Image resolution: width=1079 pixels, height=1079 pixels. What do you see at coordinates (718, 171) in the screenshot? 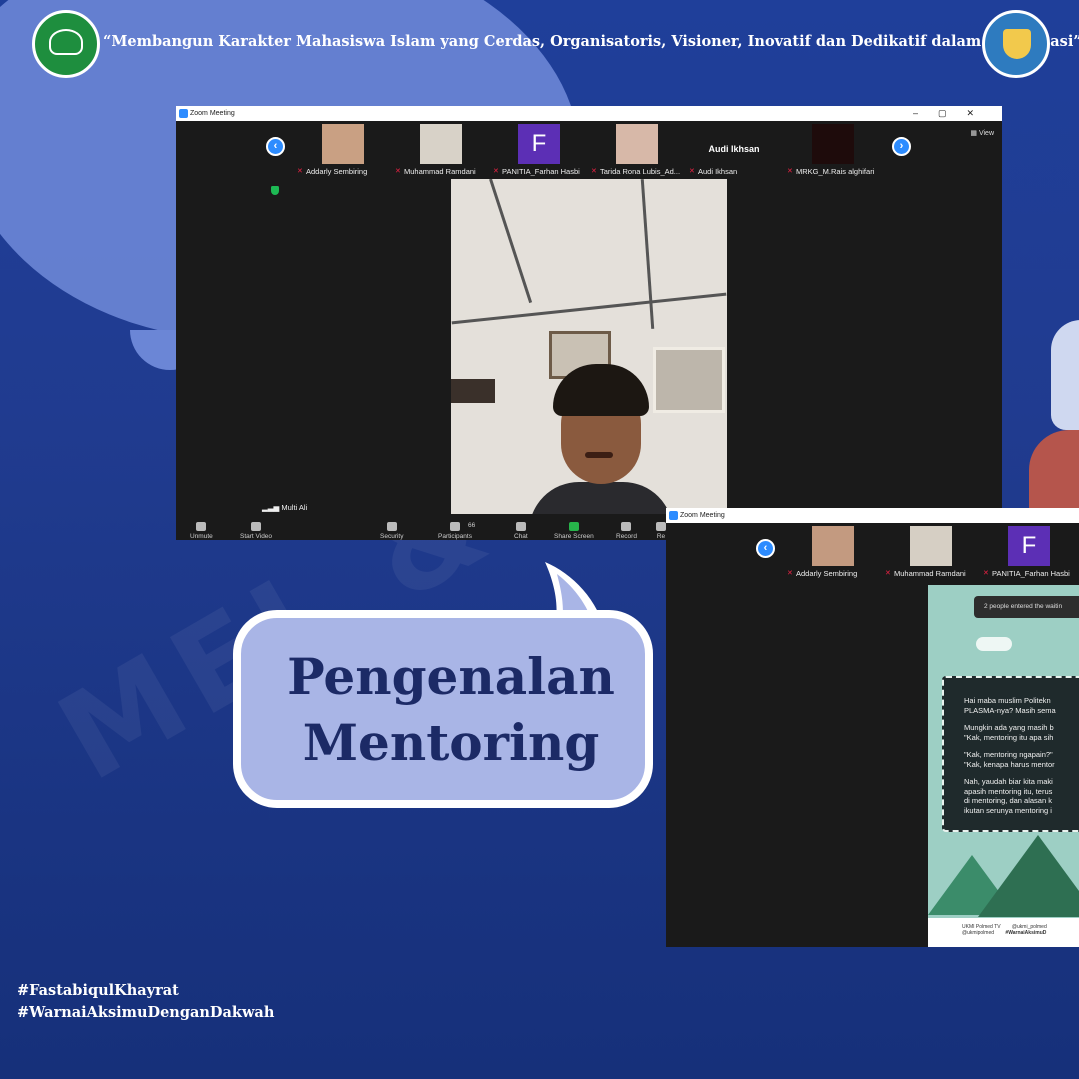
I see `participant-name: Audi Ikhsan` at bounding box center [718, 171].